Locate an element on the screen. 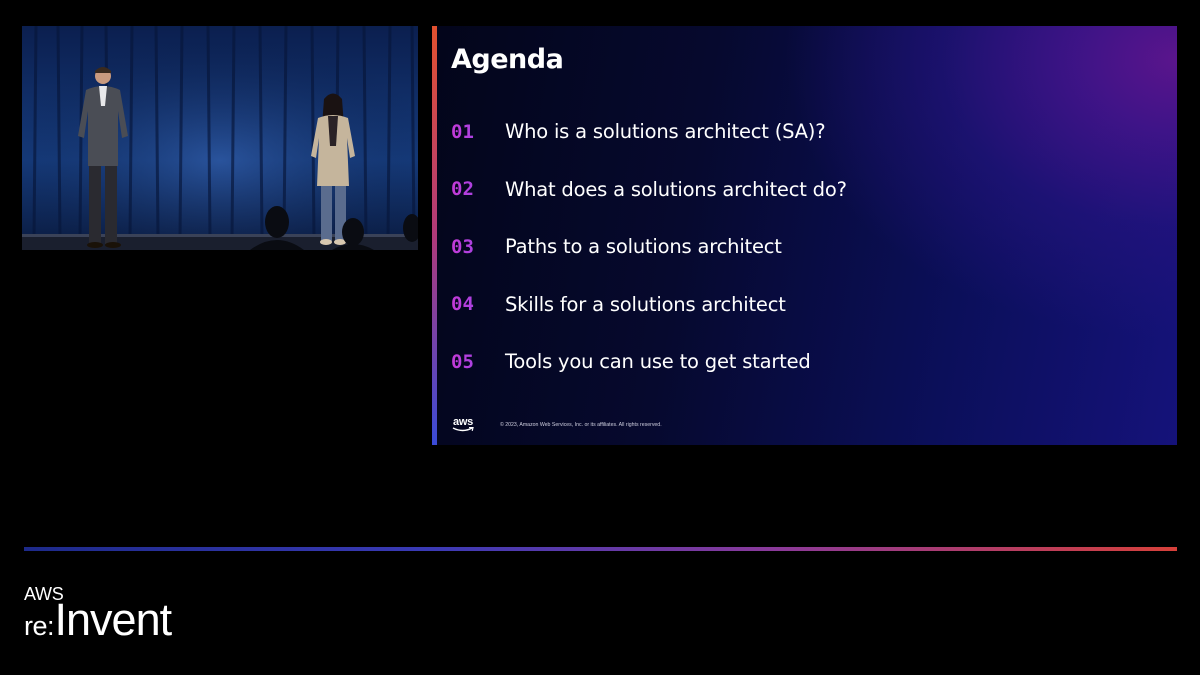 This screenshot has width=1200, height=675. brand-reinvent-wordmark: re:Invent is located at coordinates (98, 620).